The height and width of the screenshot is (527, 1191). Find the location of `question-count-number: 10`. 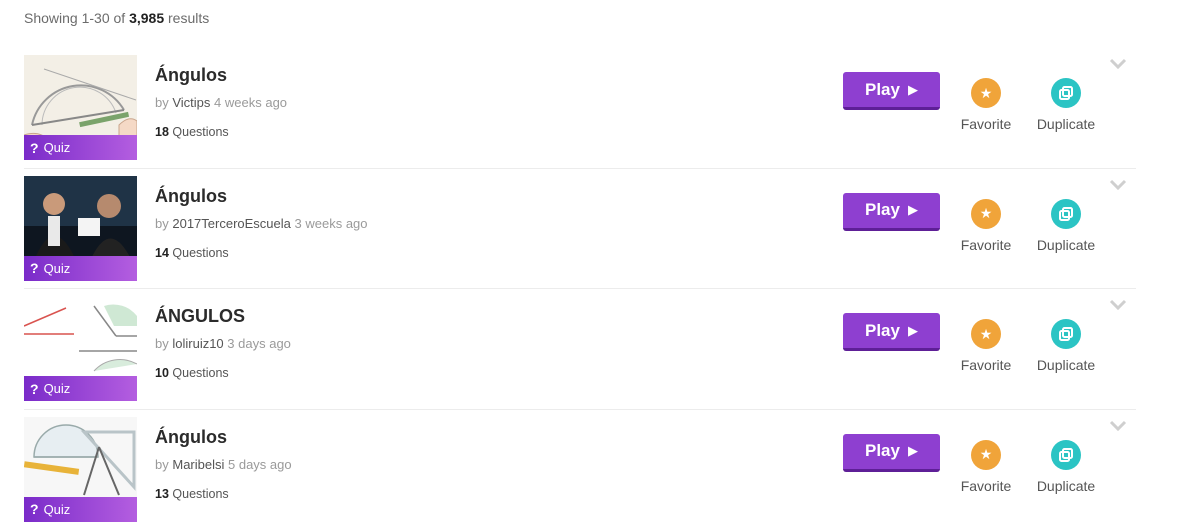

question-count-number: 10 is located at coordinates (162, 373).